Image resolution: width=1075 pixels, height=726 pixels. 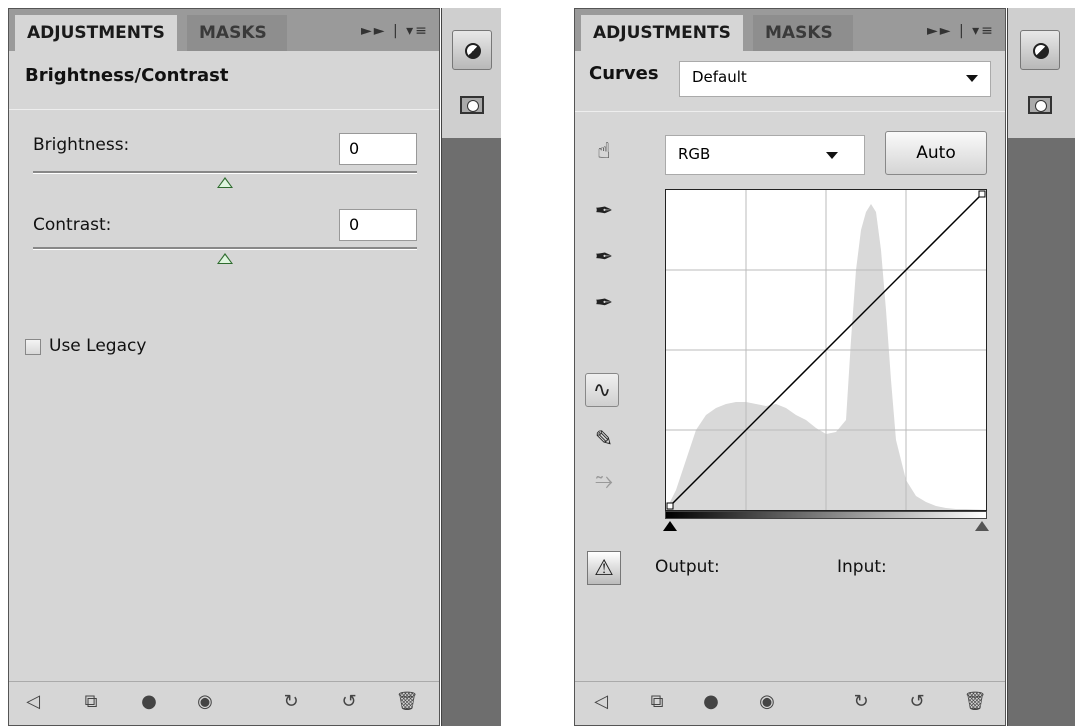 I want to click on white-point-slider, so click(x=982, y=526).